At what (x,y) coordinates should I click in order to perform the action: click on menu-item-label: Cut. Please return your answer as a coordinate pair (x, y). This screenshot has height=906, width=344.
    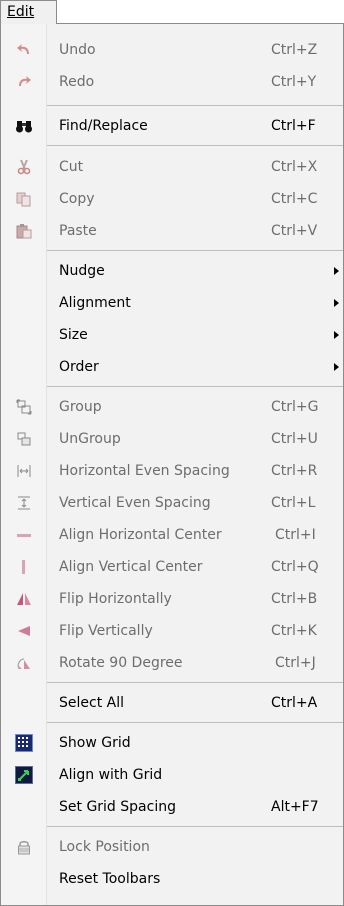
    Looking at the image, I should click on (71, 167).